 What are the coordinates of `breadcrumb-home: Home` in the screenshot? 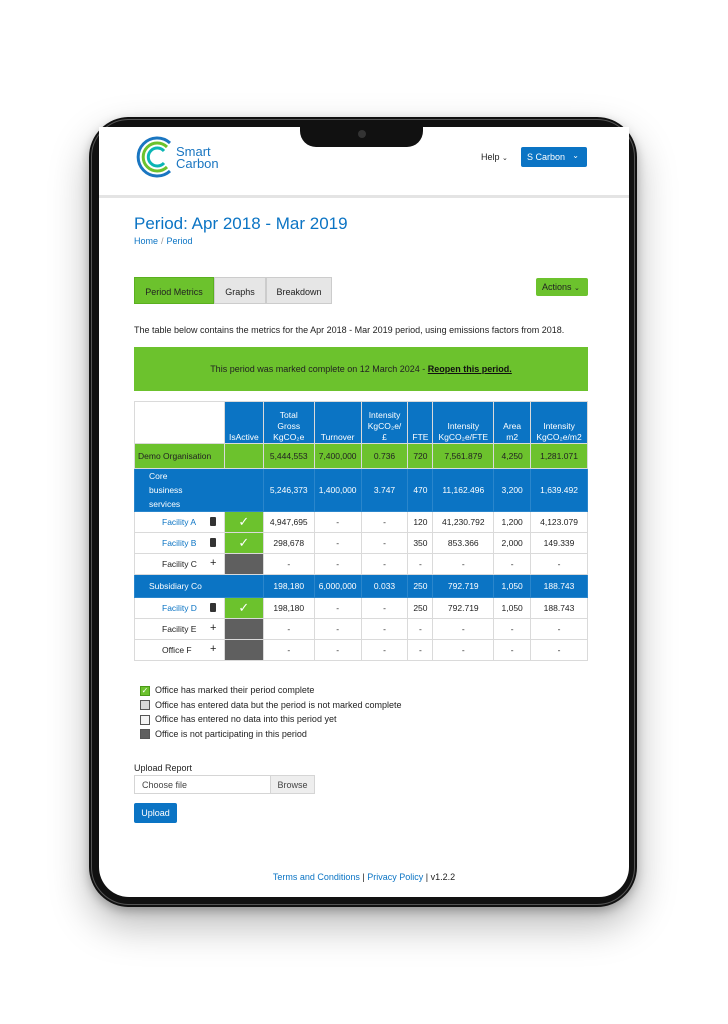 It's located at (146, 241).